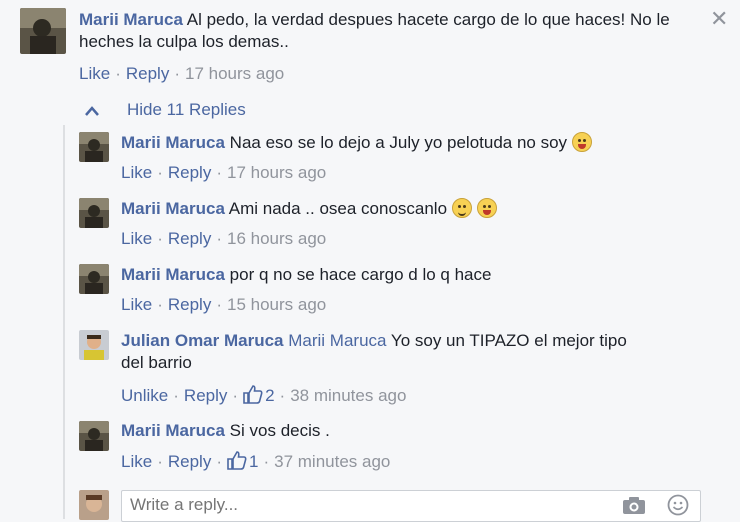  I want to click on camera-icon, so click(634, 507).